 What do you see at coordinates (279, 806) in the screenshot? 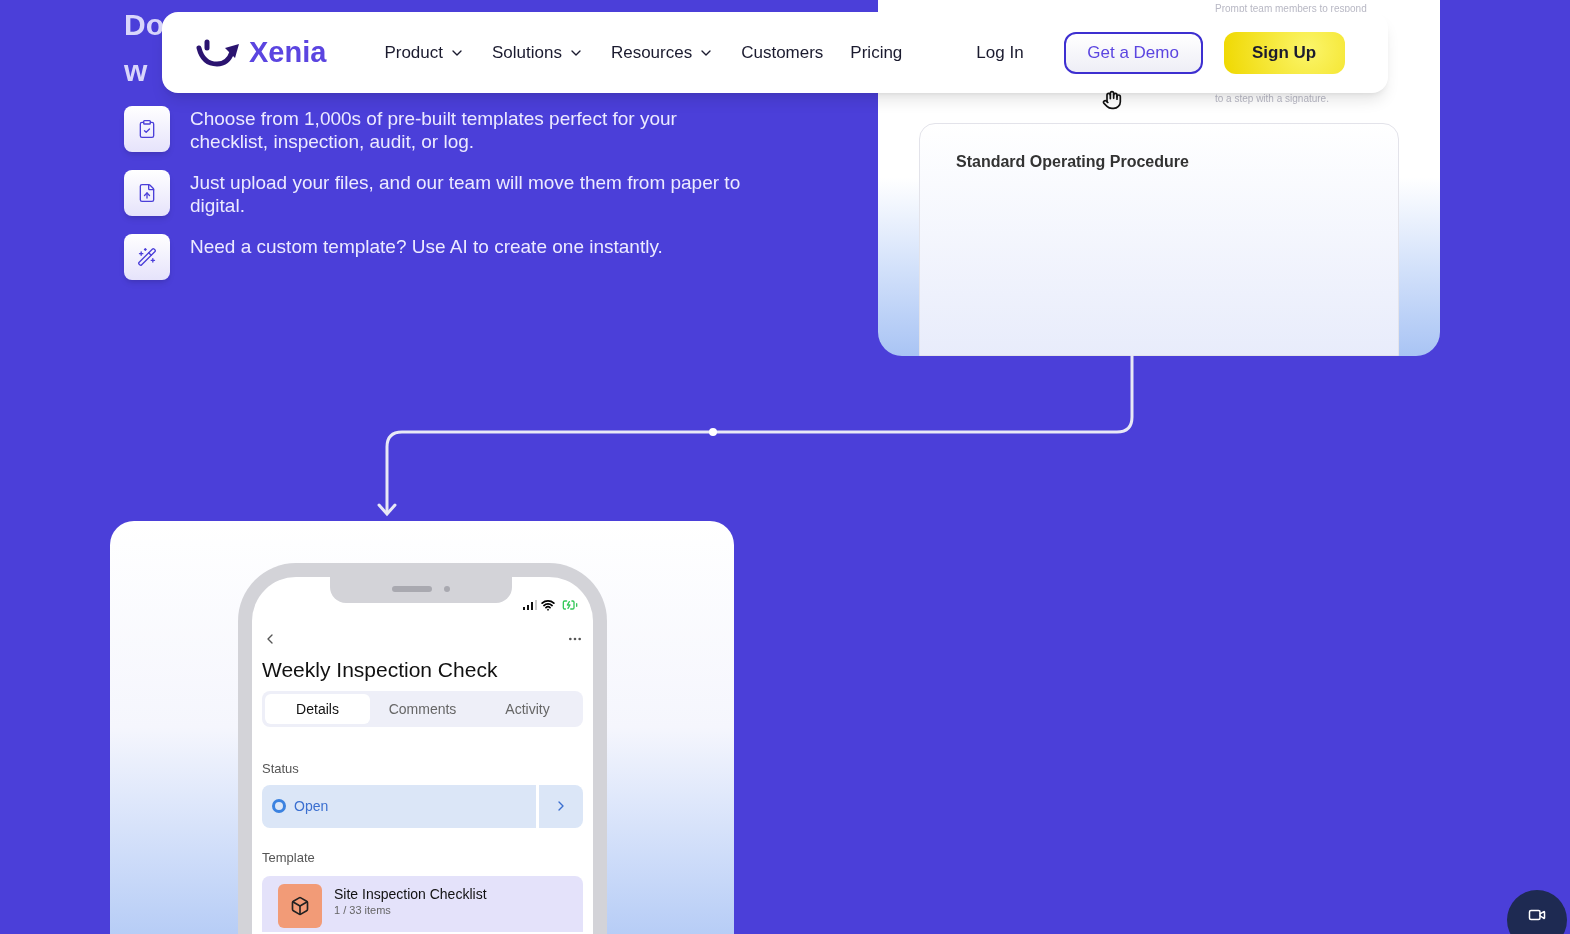
I see `status-ring-icon` at bounding box center [279, 806].